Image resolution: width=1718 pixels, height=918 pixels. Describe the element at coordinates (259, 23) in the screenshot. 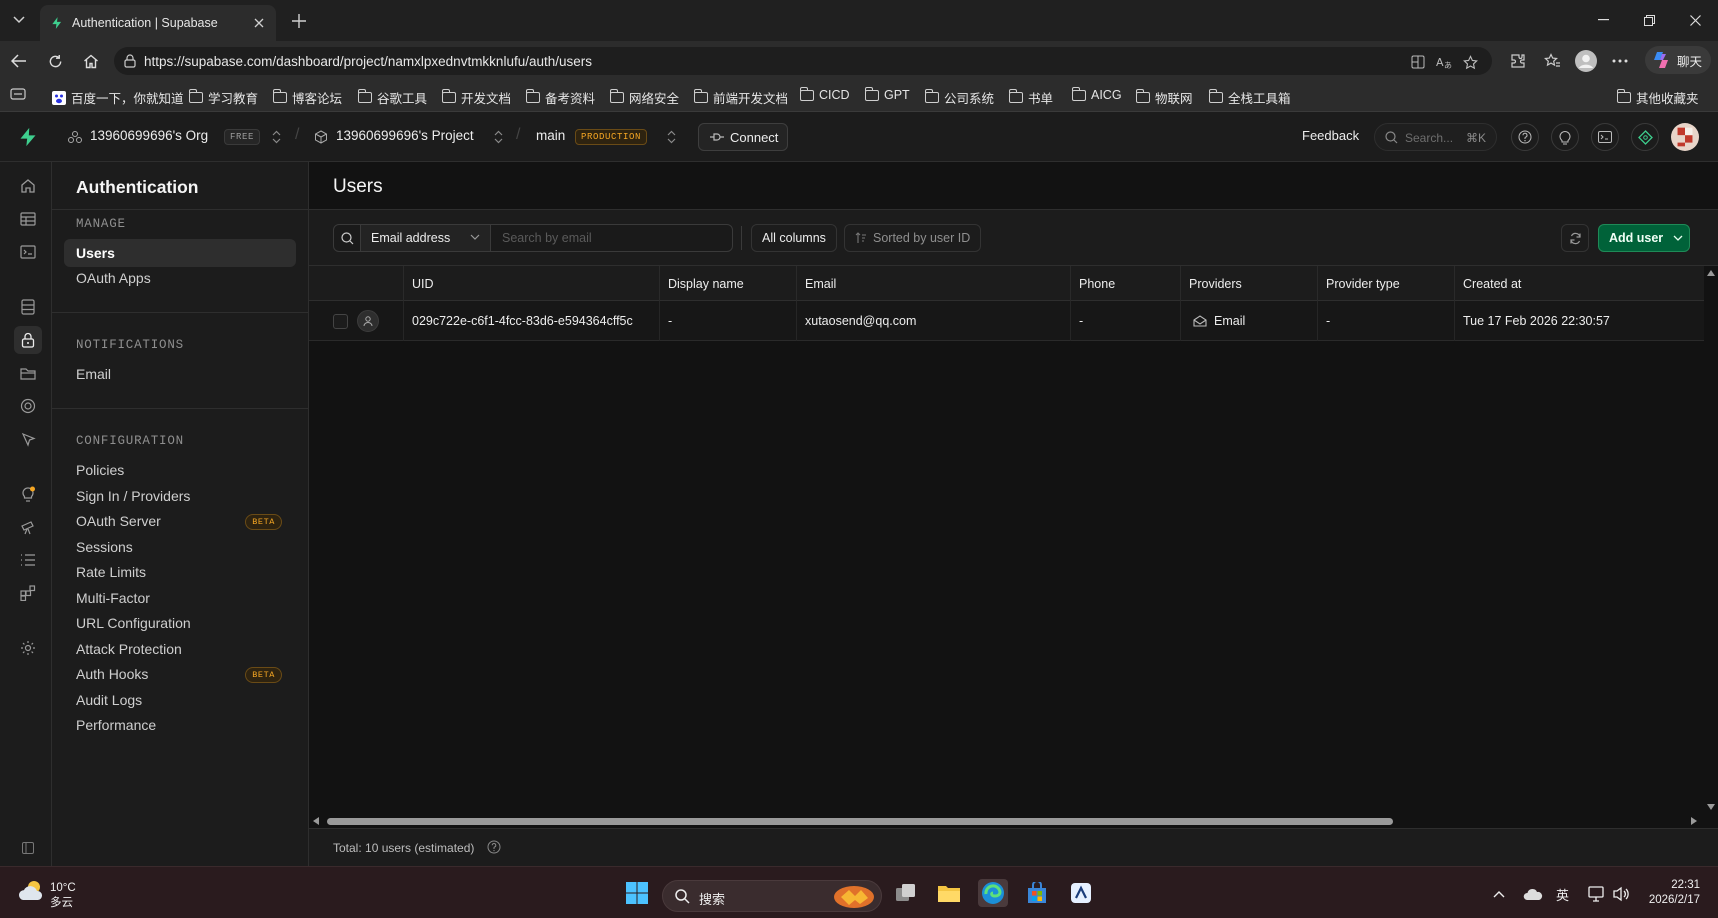

I see `close-tab-icon` at that location.